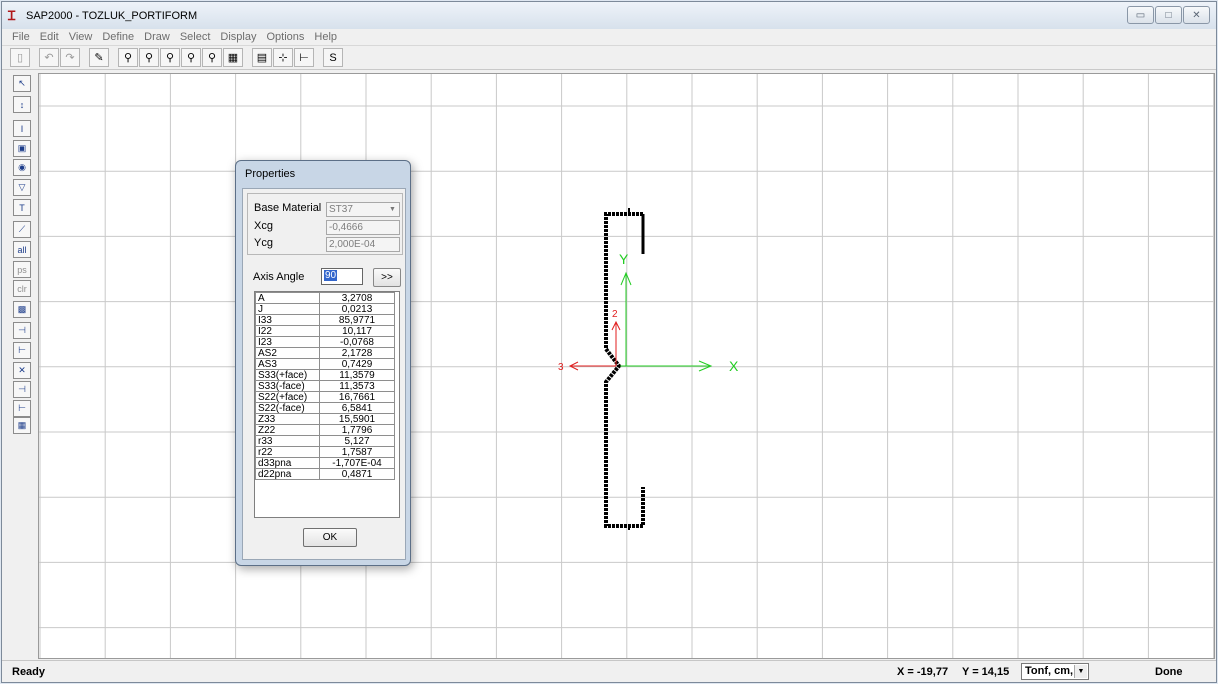 This screenshot has height=684, width=1218. Describe the element at coordinates (1140, 15) in the screenshot. I see `minimize-icon: ▭` at that location.